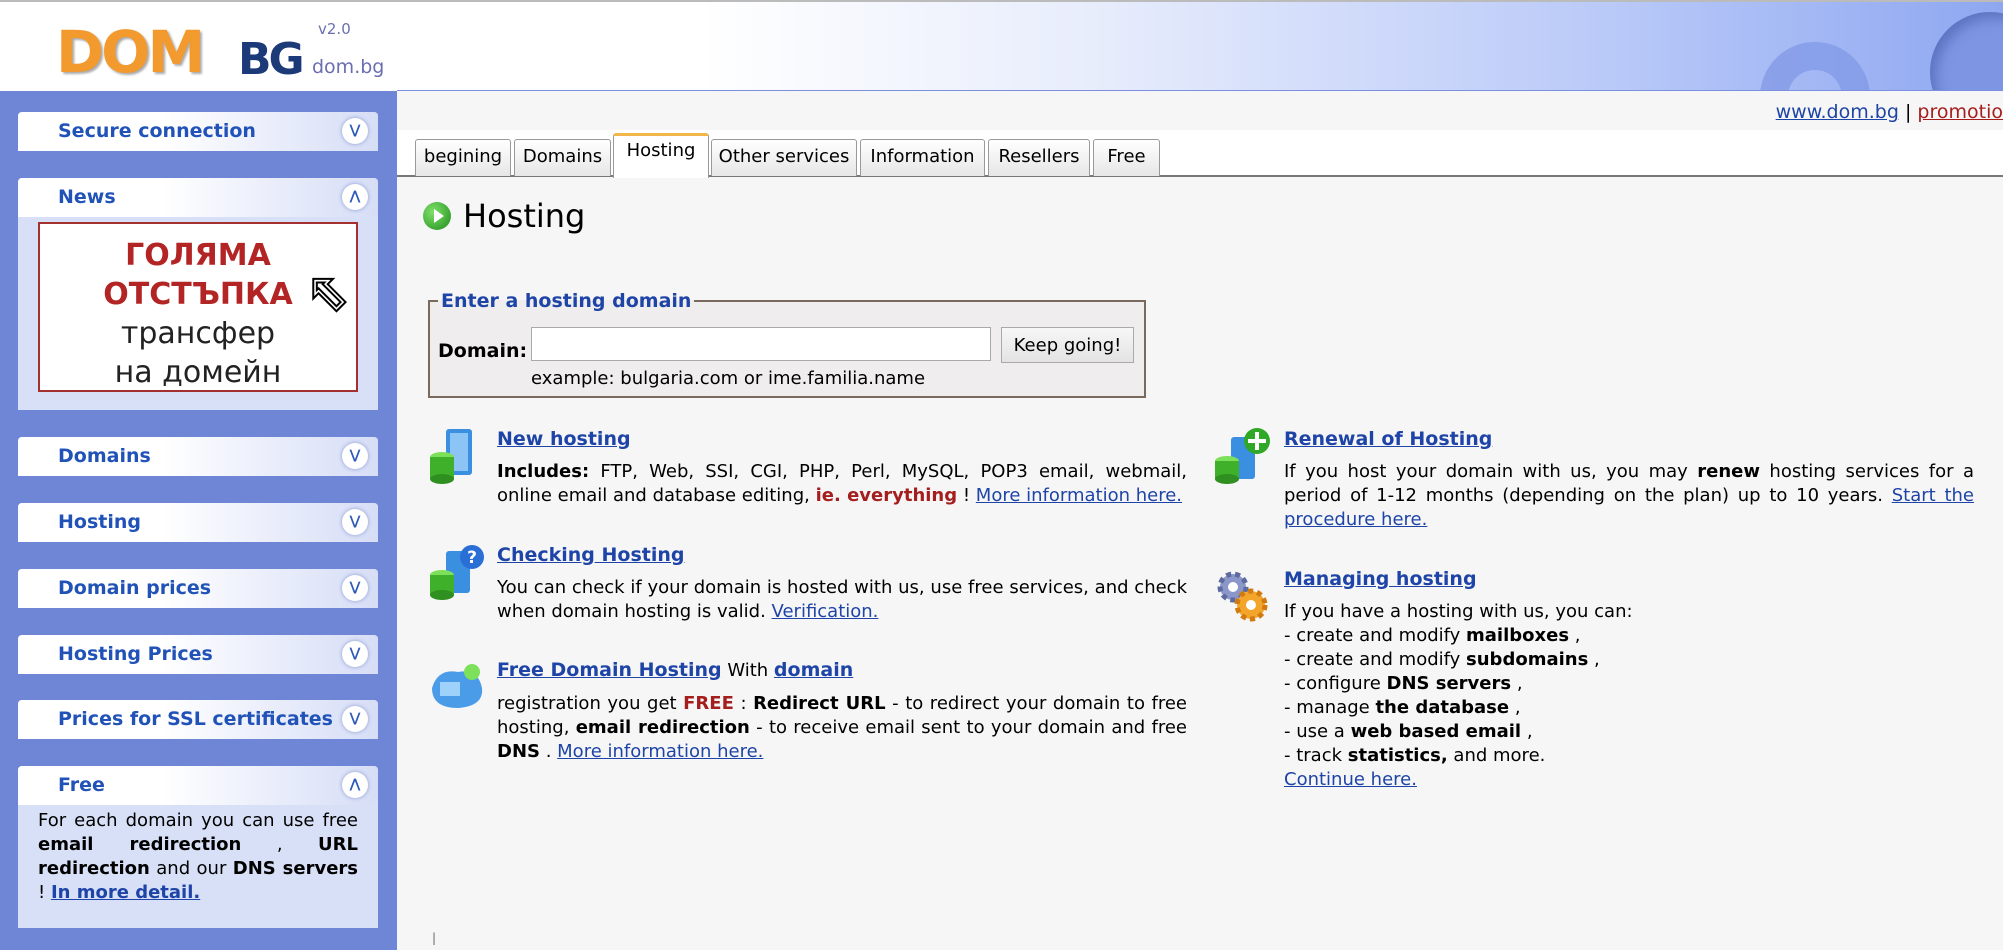 The height and width of the screenshot is (950, 2003). What do you see at coordinates (457, 686) in the screenshot?
I see `free-hosting-icon` at bounding box center [457, 686].